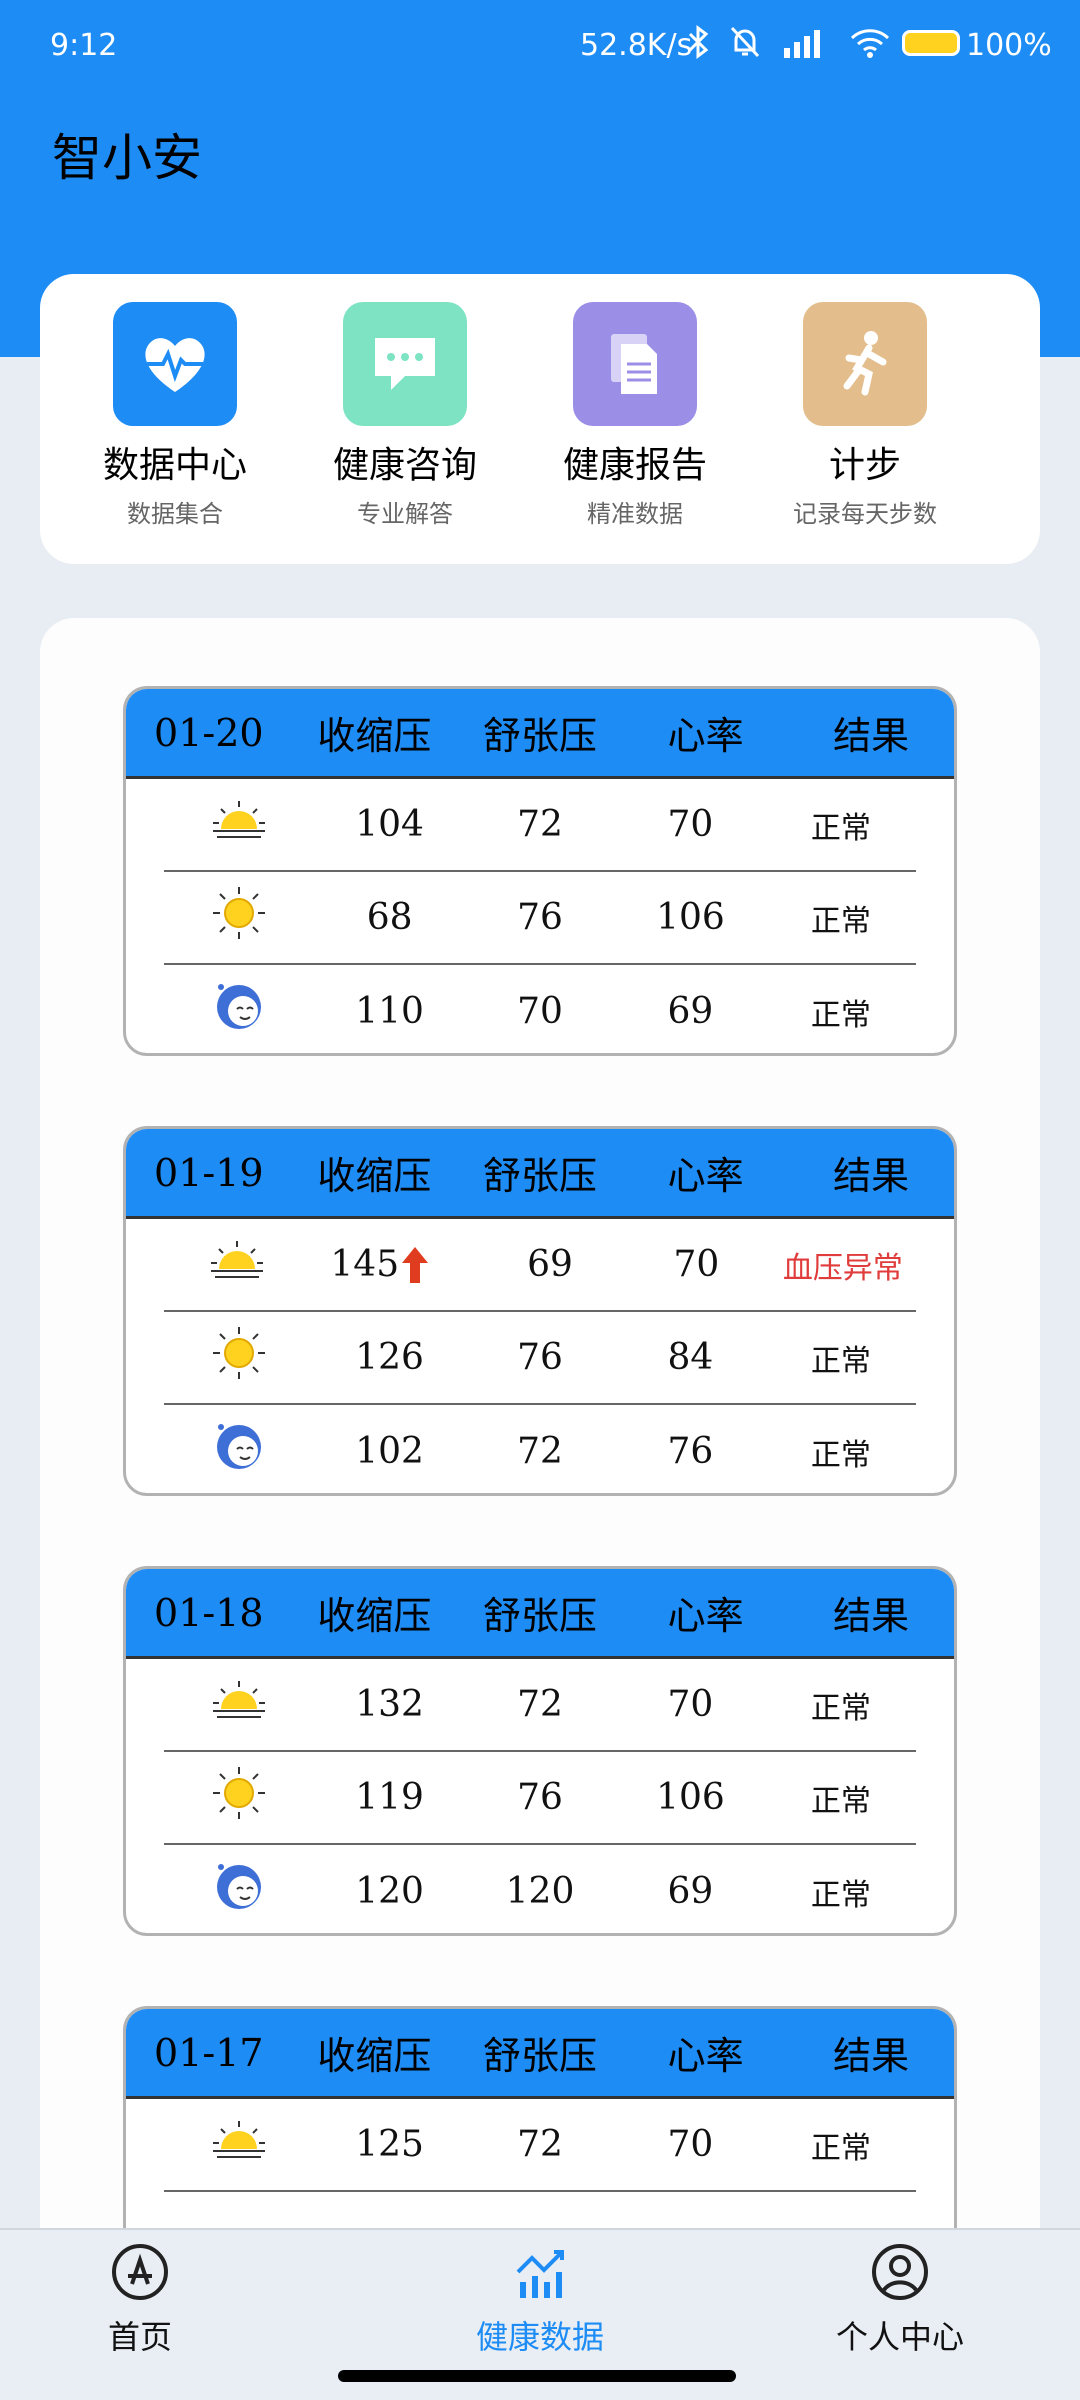  I want to click on table-row: 102 72 76 正常, so click(540, 1449).